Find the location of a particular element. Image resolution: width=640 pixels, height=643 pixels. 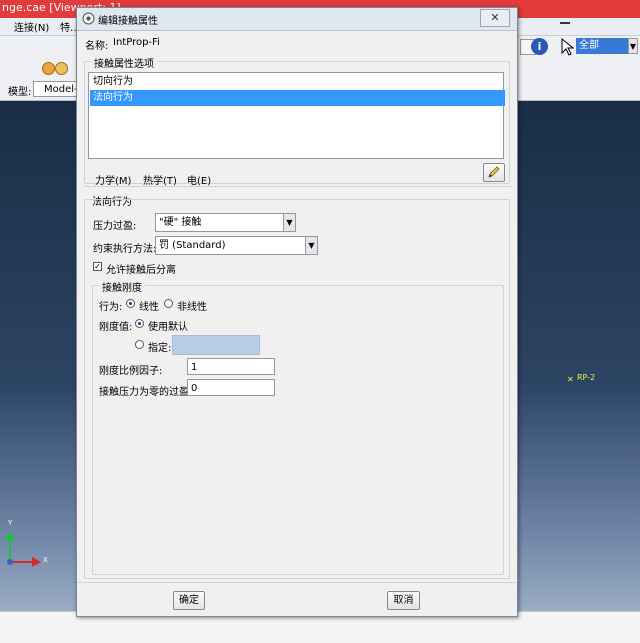

info-icon: i is located at coordinates (539, 46).